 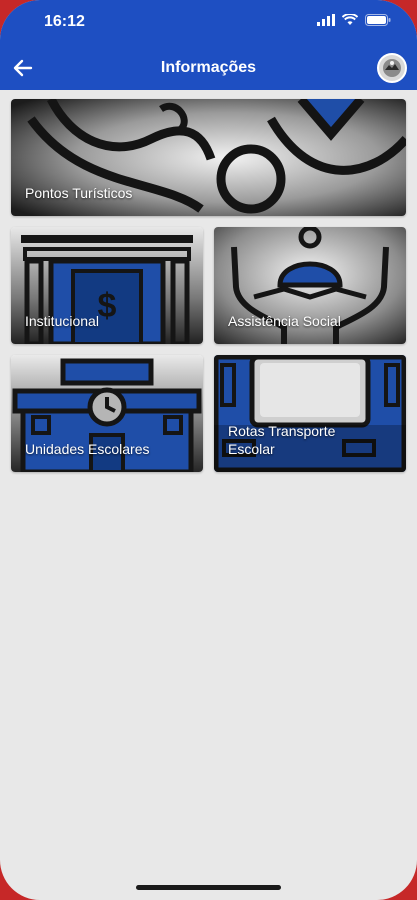 I want to click on page-title: Informações, so click(x=208, y=67).